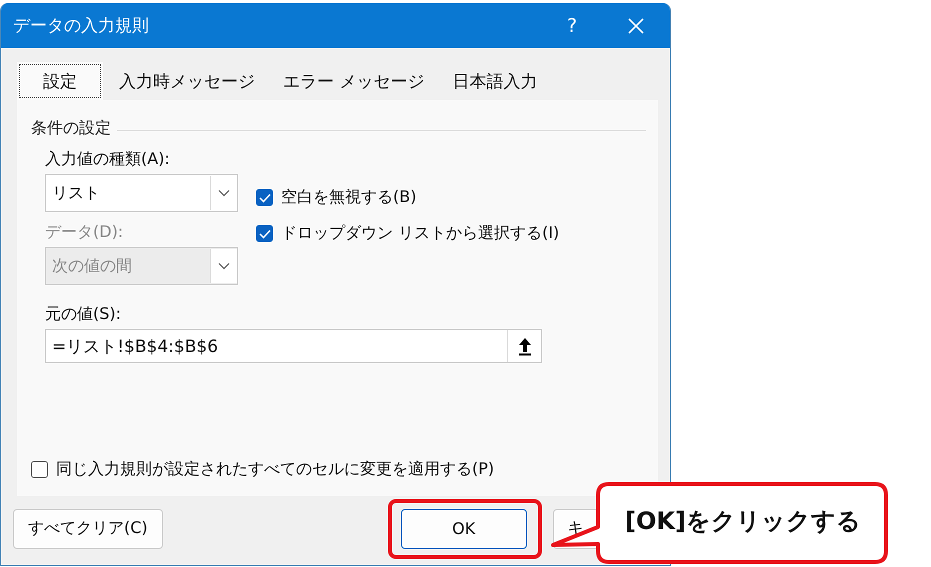 Image resolution: width=931 pixels, height=567 pixels. I want to click on checkbox-label: ドロップダウン リストから選択する(I), so click(420, 233).